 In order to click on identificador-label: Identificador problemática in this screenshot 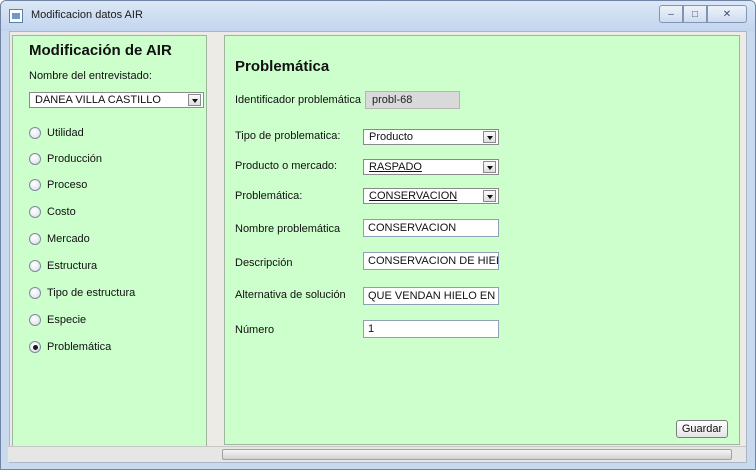, I will do `click(298, 100)`.